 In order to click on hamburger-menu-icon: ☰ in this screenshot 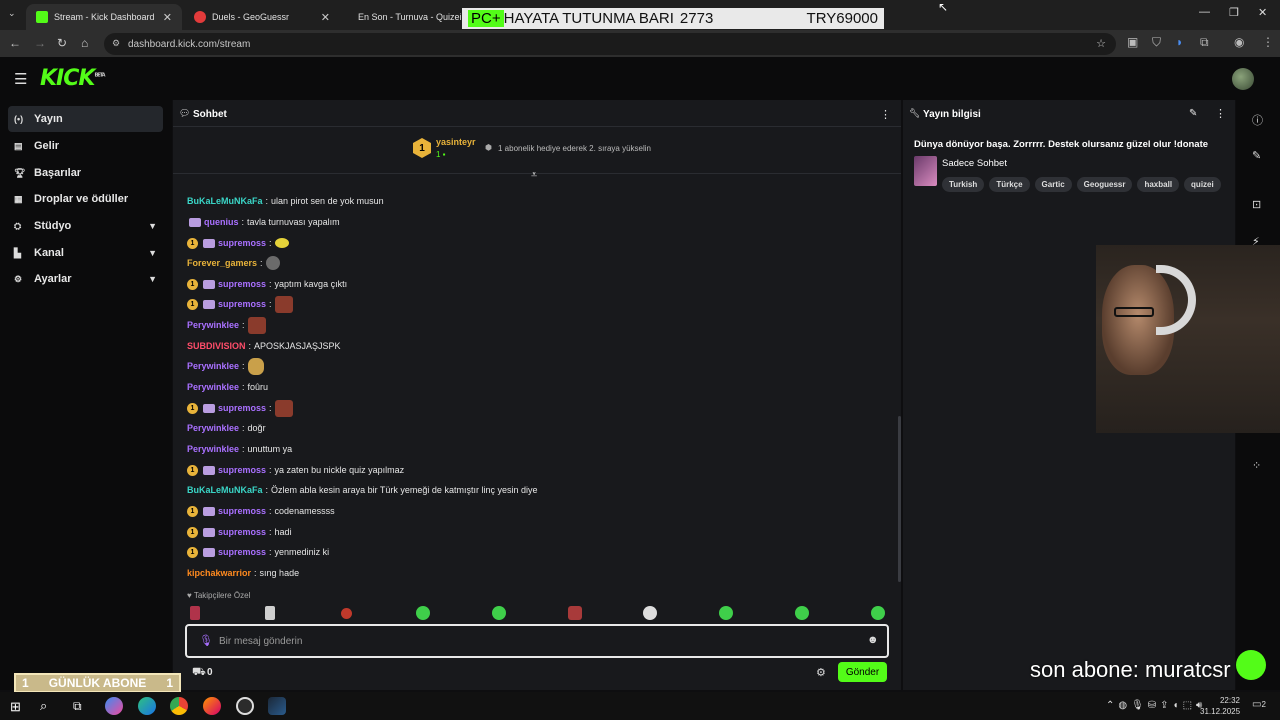, I will do `click(20, 79)`.